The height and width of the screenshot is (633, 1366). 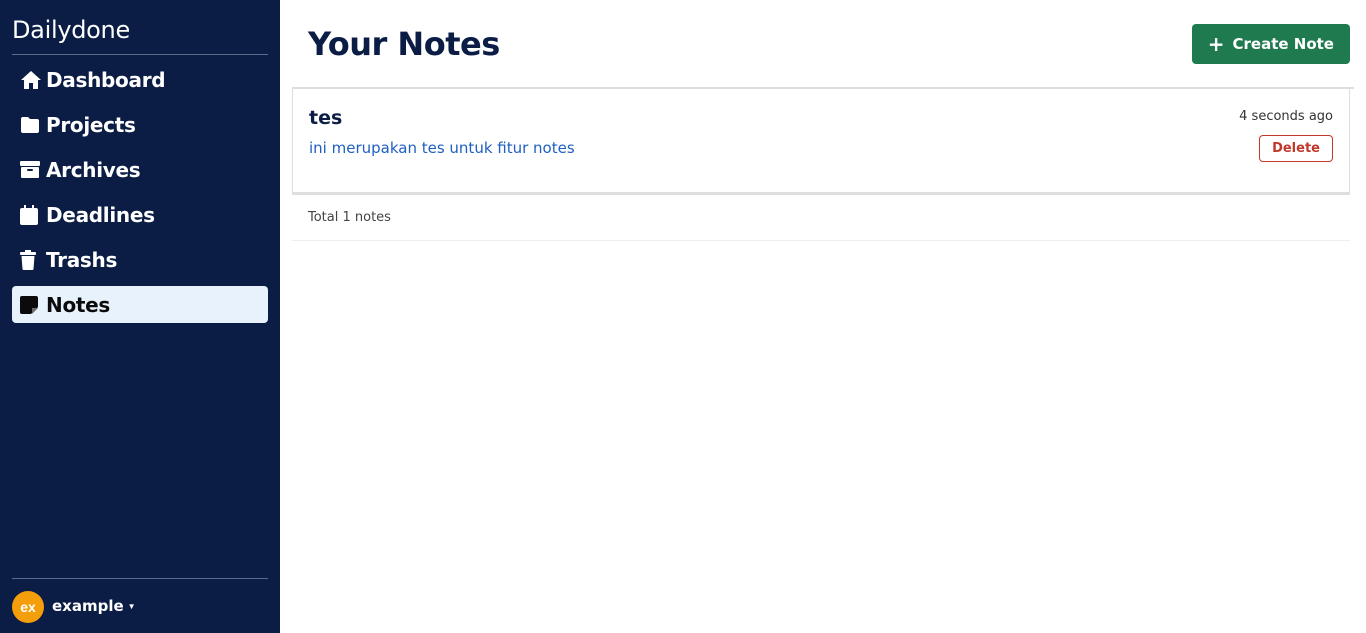 I want to click on sidebar-item-deadlines: Deadlines, so click(x=140, y=214).